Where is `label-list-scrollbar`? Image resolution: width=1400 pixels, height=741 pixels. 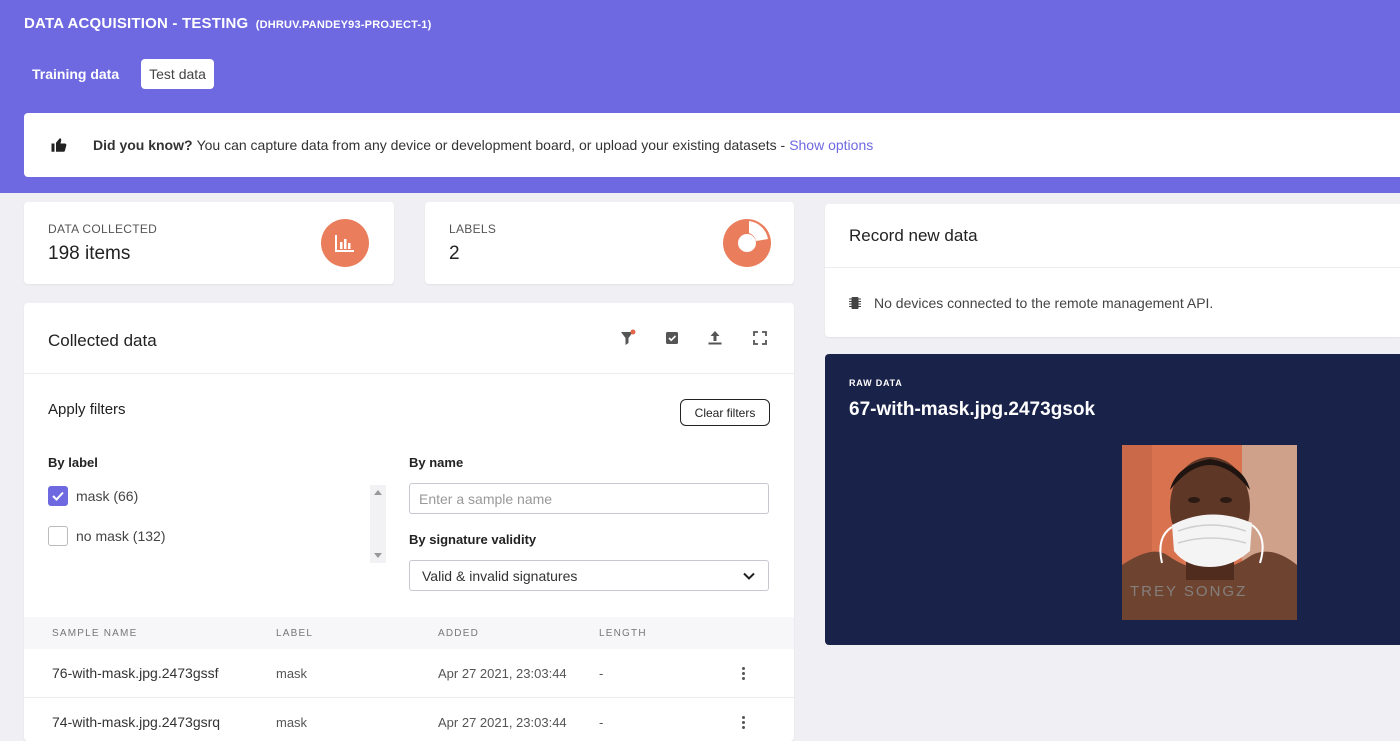
label-list-scrollbar is located at coordinates (378, 524).